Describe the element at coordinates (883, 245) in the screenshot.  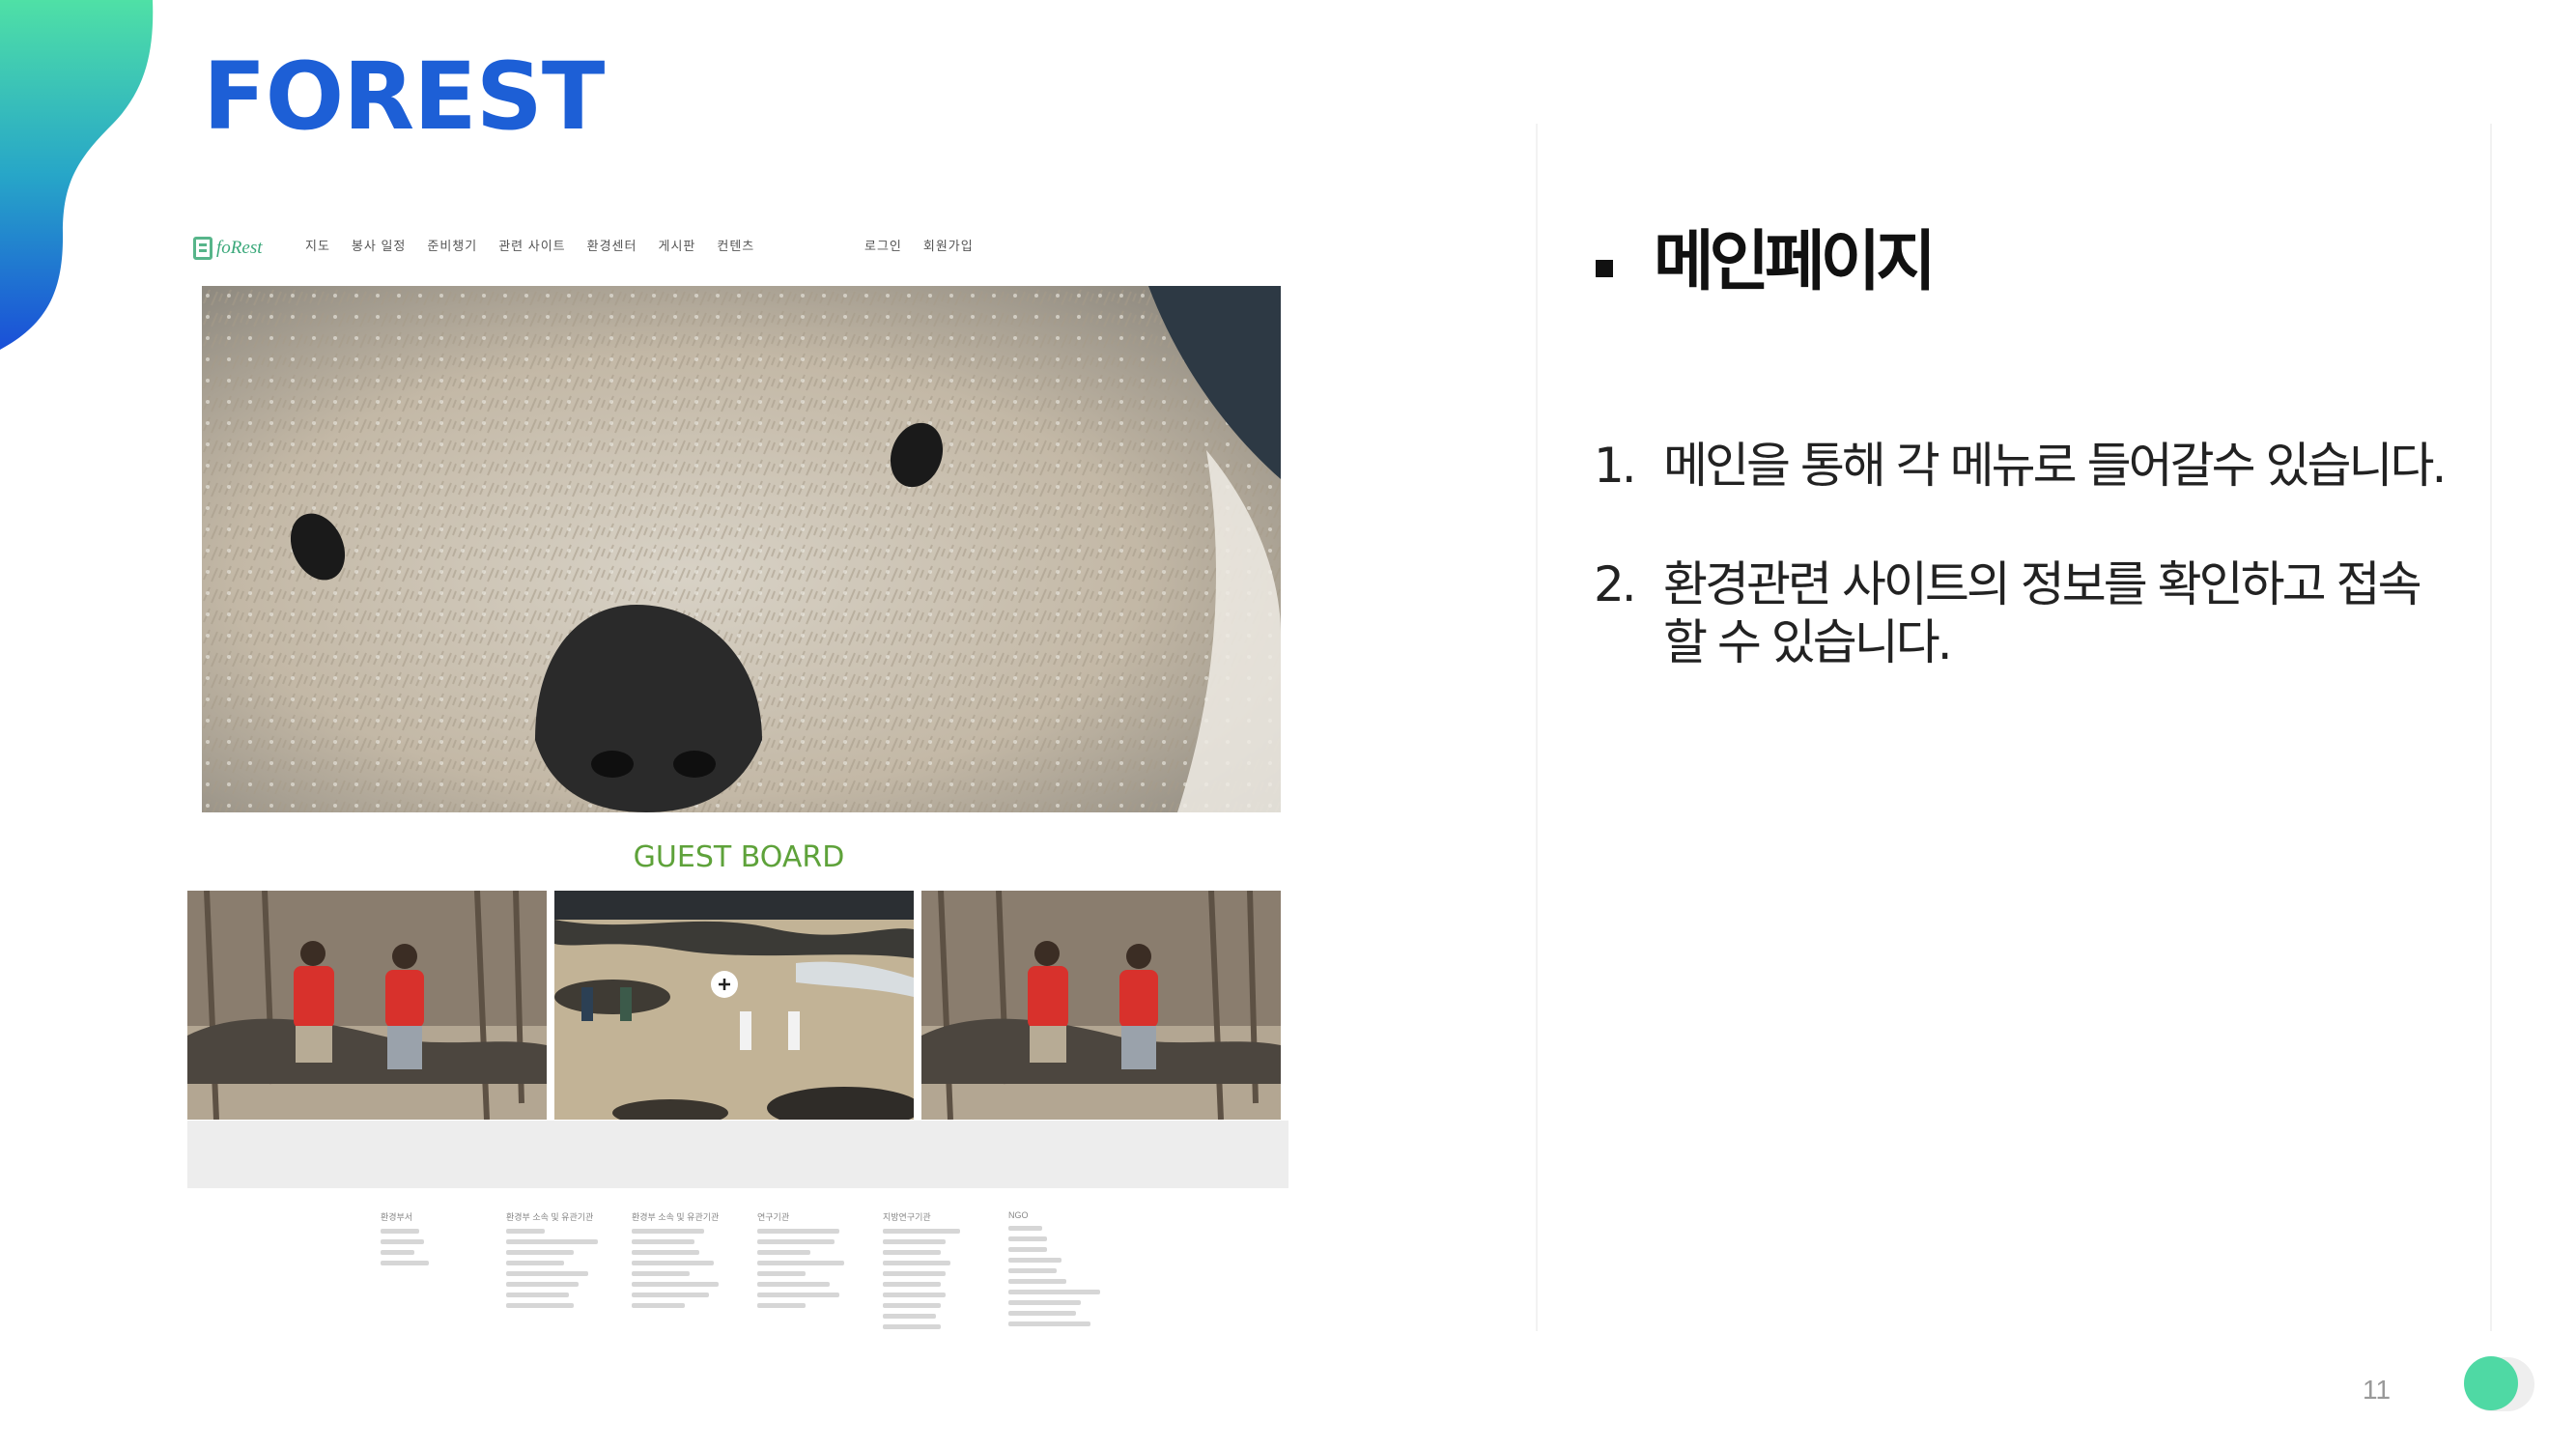
I see `login-link: 로그인` at that location.